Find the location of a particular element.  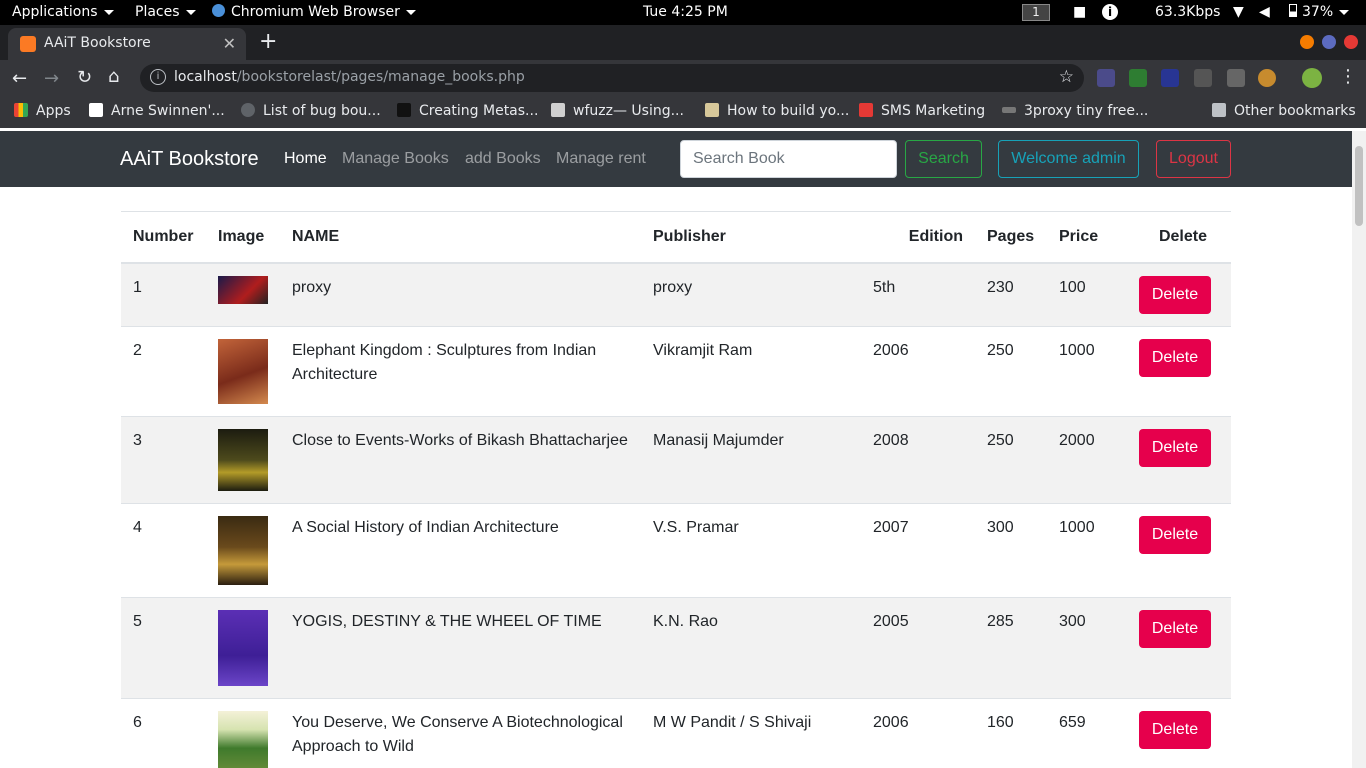

hacker-favicon-icon is located at coordinates (404, 110).